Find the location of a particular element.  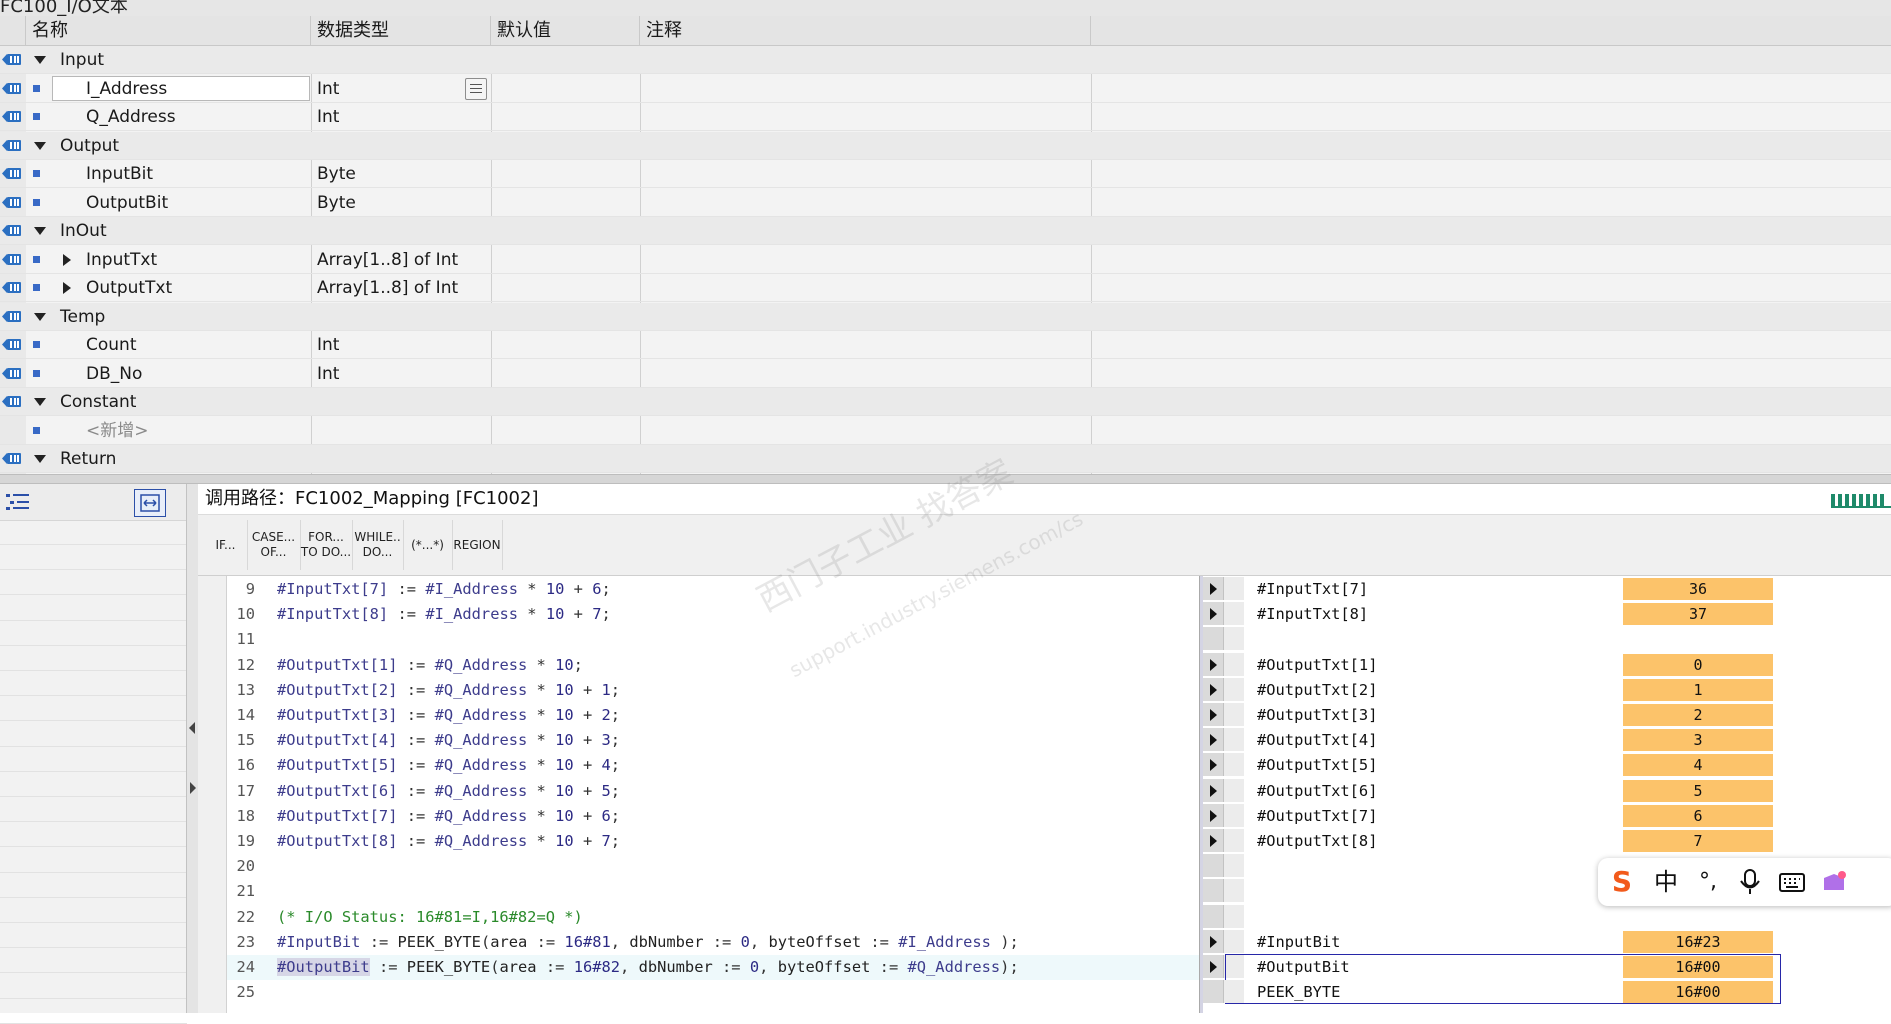

code-line: 18 #OutputTxt[7] := #Q_Address * 10 + 6; is located at coordinates (713, 816).